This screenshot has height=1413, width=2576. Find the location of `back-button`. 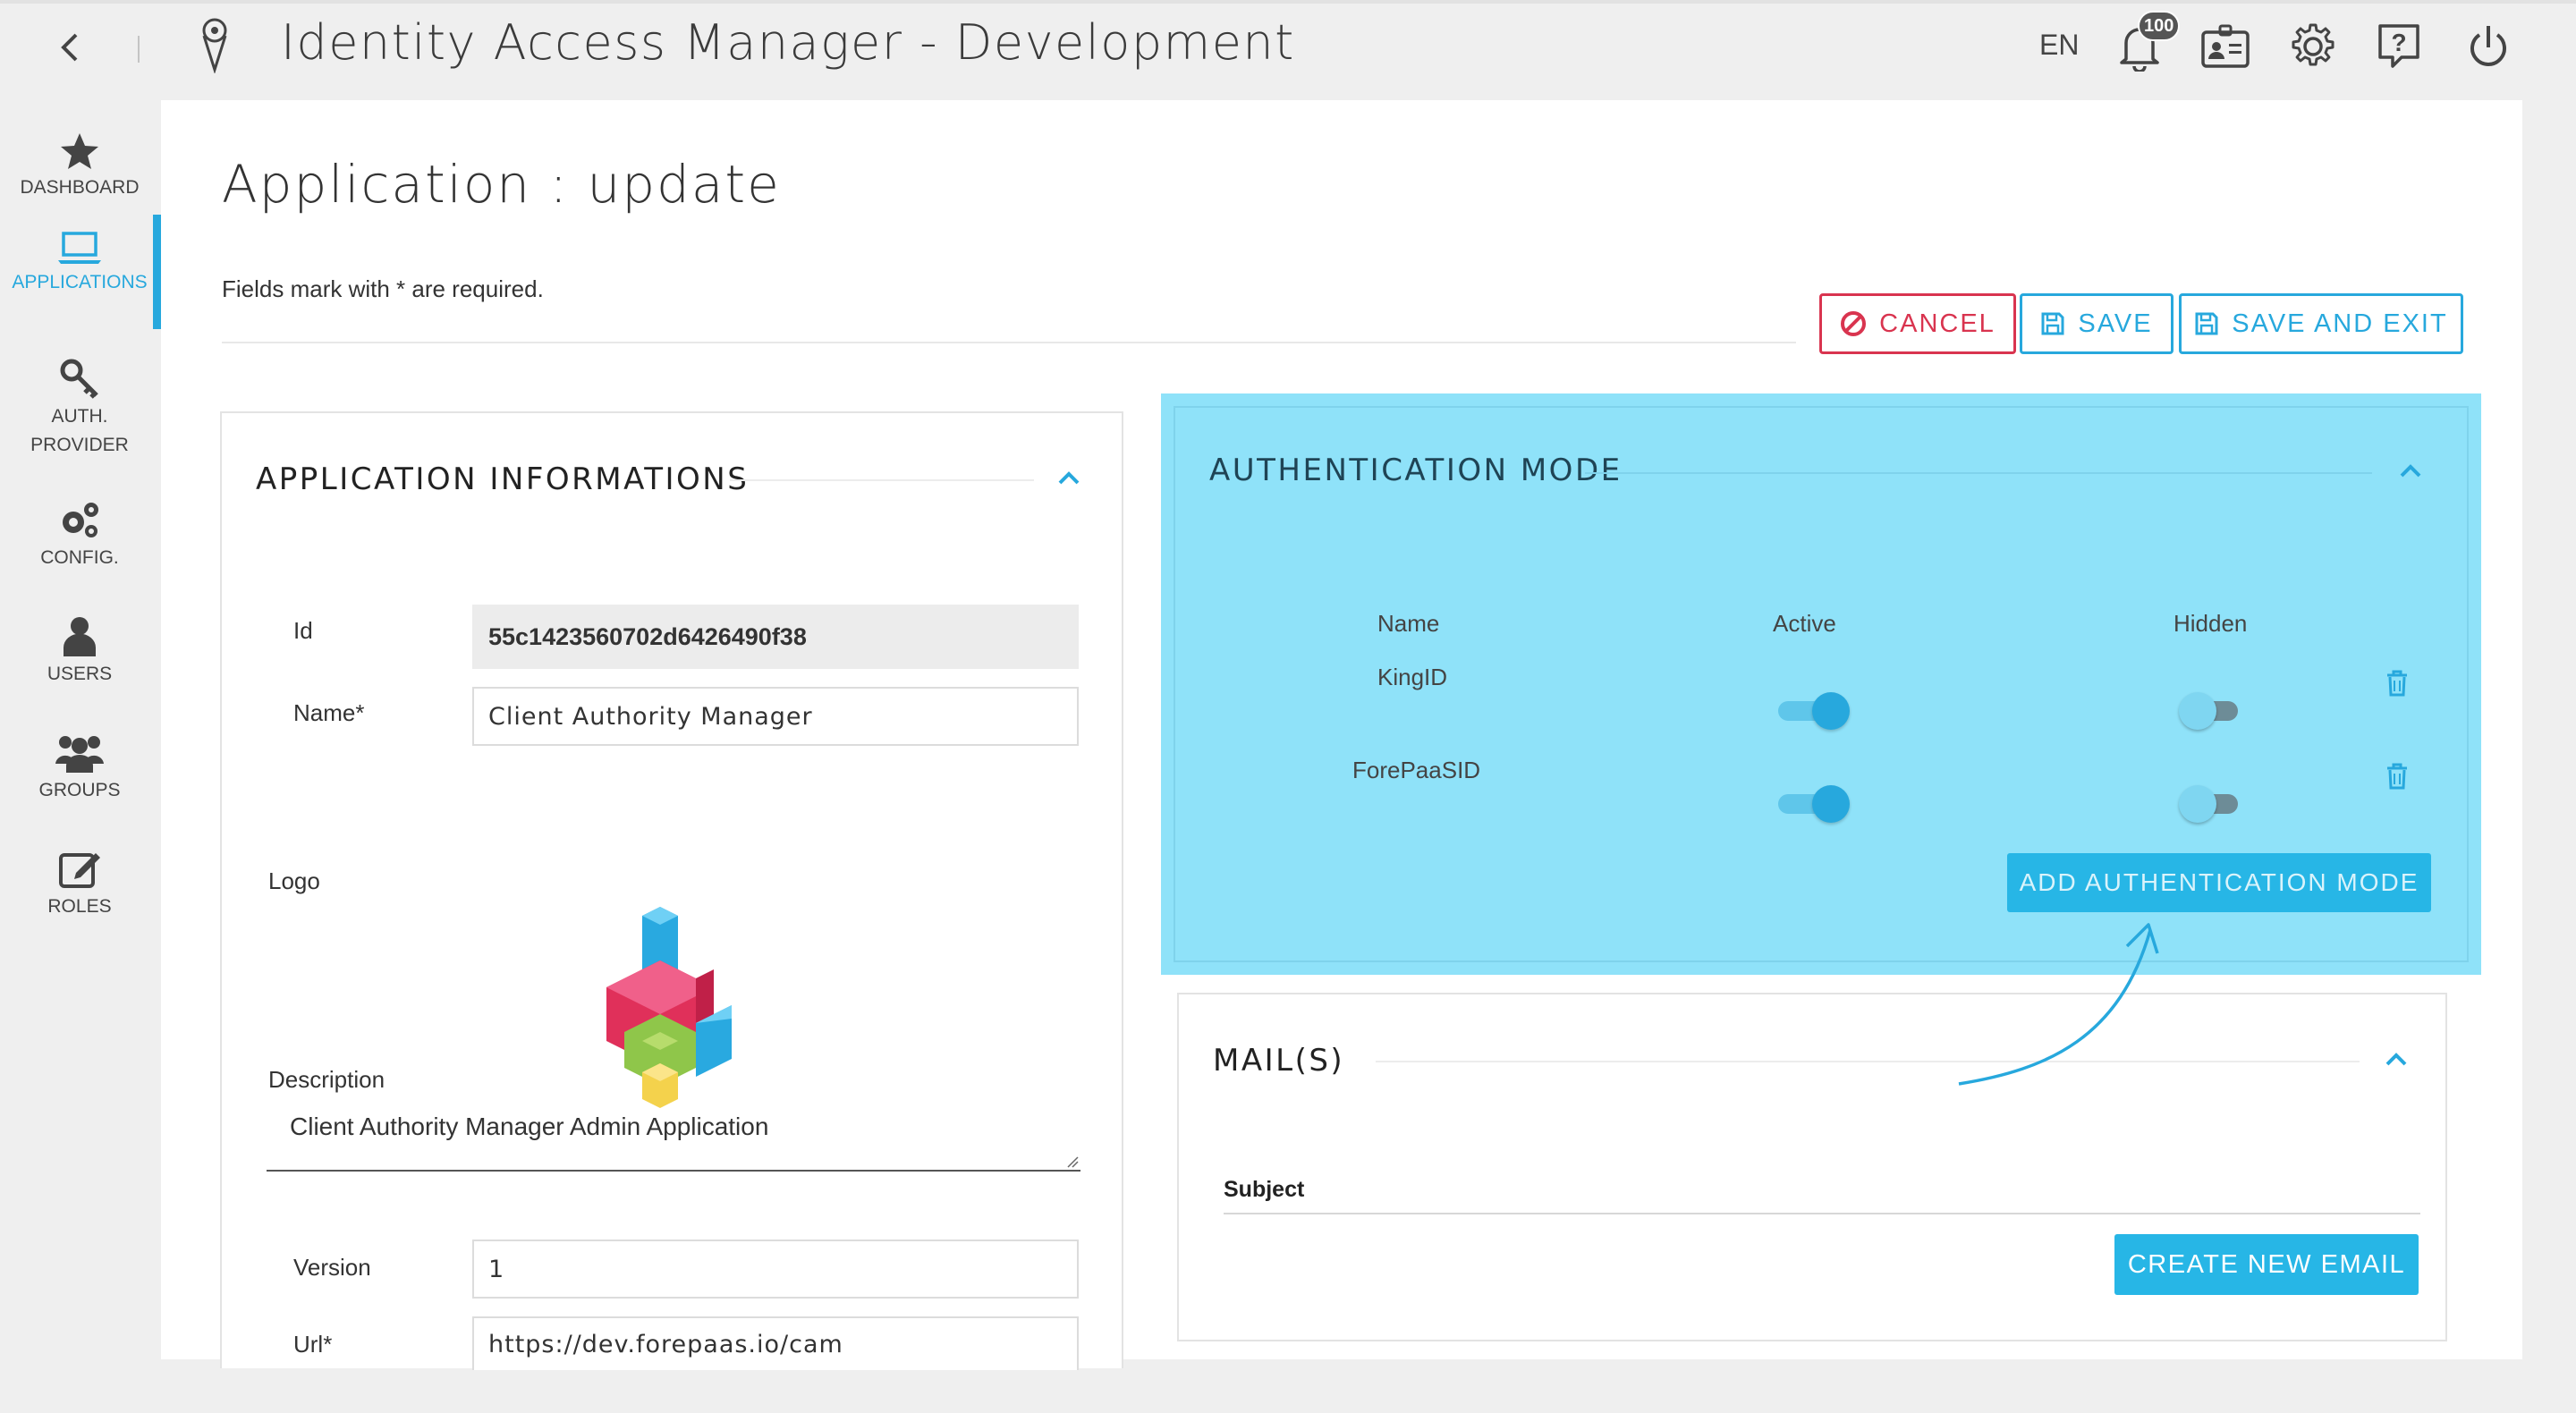

back-button is located at coordinates (70, 47).